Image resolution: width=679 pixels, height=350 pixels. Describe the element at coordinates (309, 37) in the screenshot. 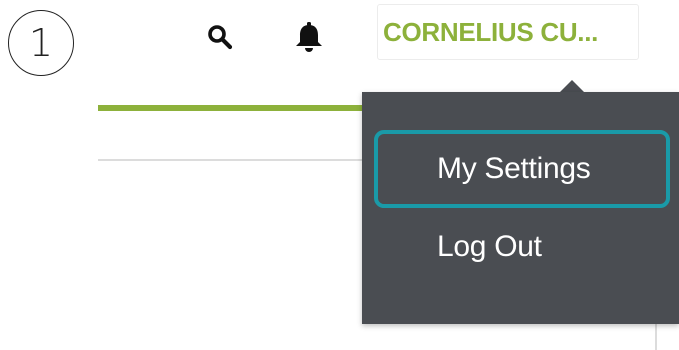

I see `bell-icon` at that location.